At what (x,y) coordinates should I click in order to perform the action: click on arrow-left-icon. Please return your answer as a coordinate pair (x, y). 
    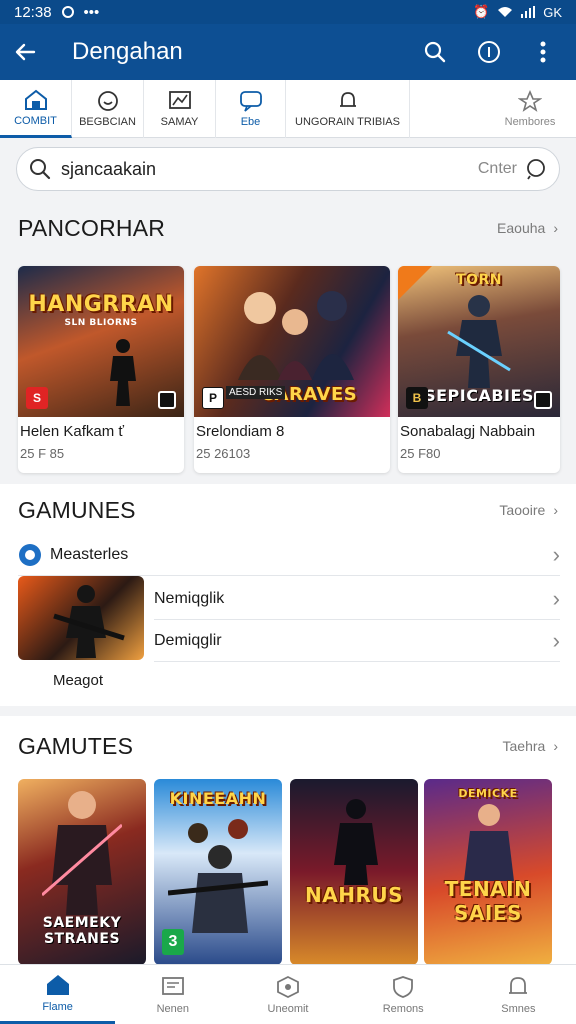
    Looking at the image, I should click on (25, 52).